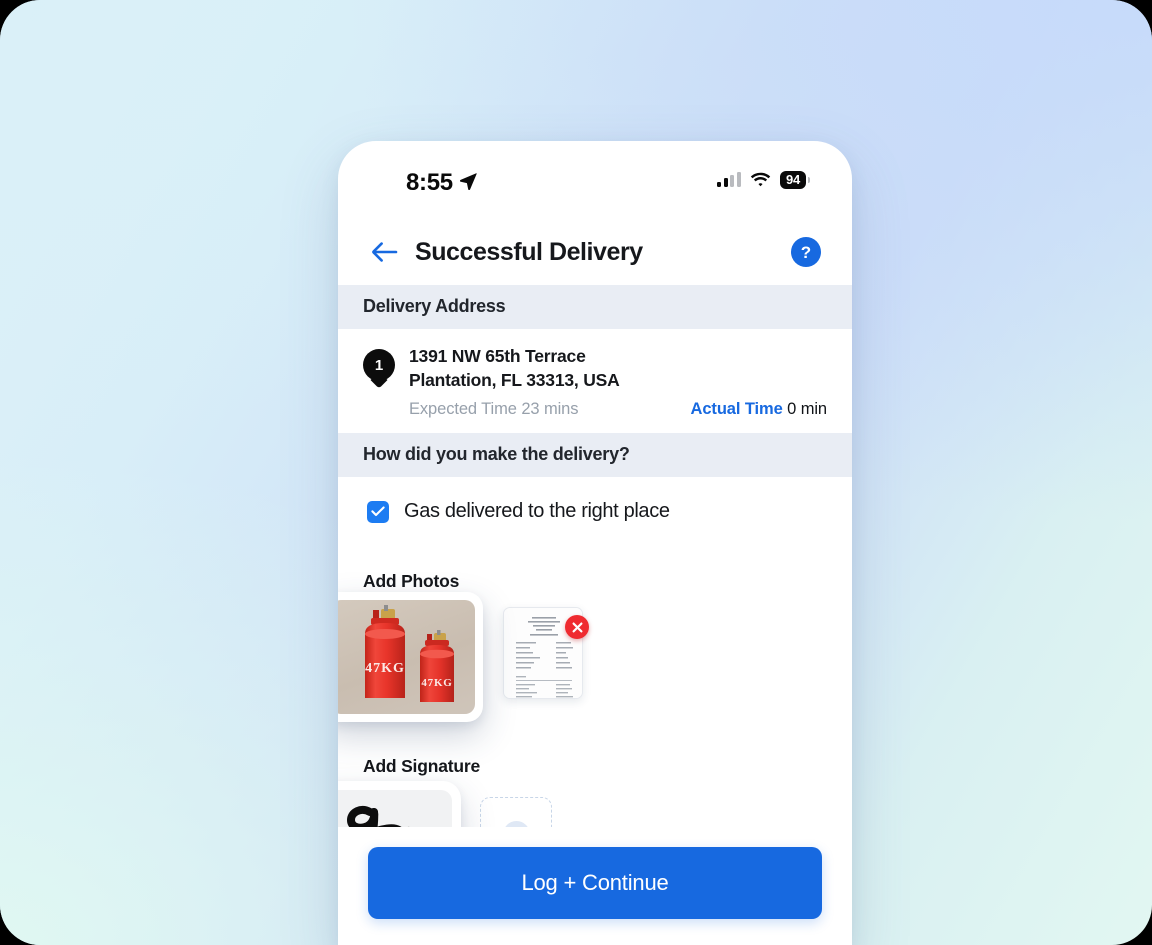 Image resolution: width=1152 pixels, height=945 pixels. I want to click on status-bar-indicators: 94, so click(763, 180).